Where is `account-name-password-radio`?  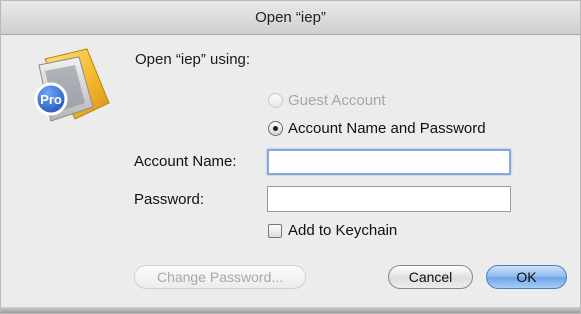
account-name-password-radio is located at coordinates (275, 128).